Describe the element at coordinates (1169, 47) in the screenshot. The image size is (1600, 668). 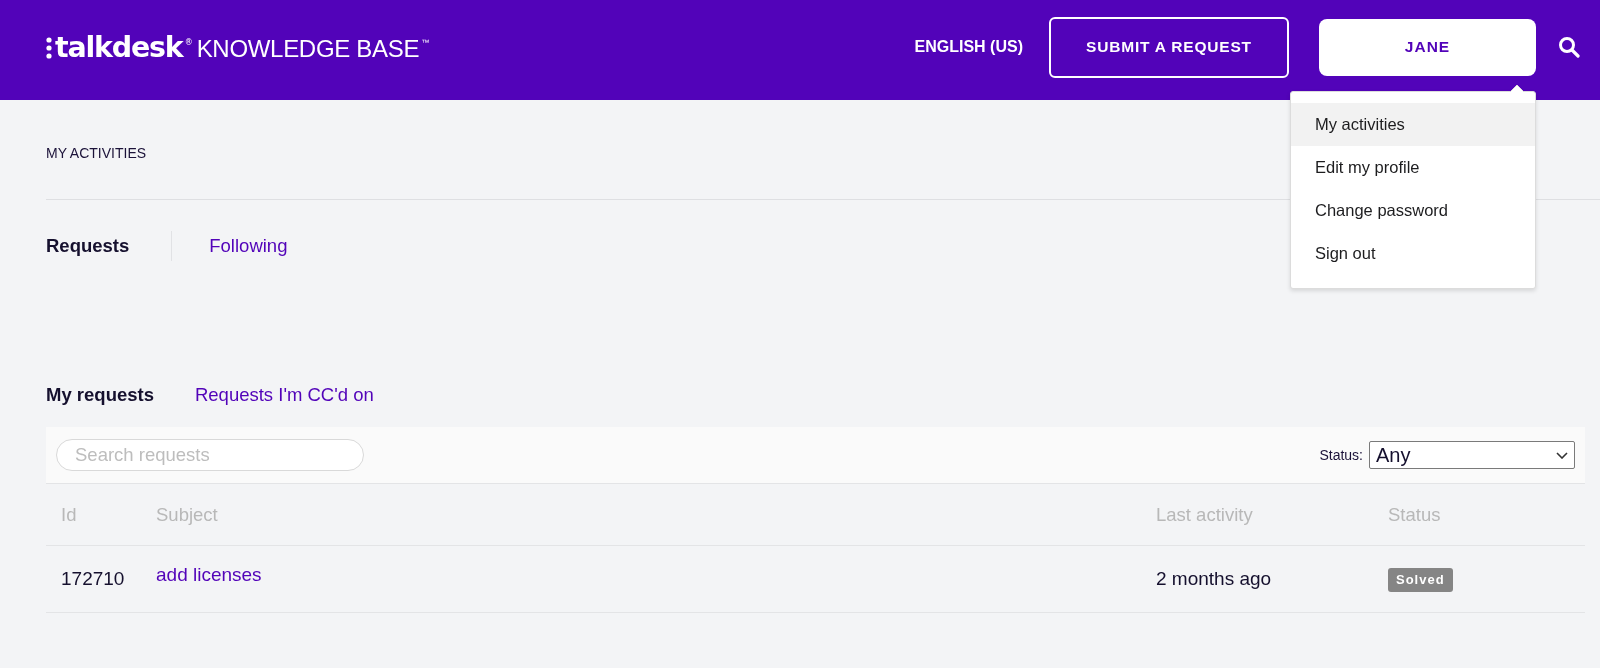
I see `submit-request-button: SUBMIT A REQUEST` at that location.